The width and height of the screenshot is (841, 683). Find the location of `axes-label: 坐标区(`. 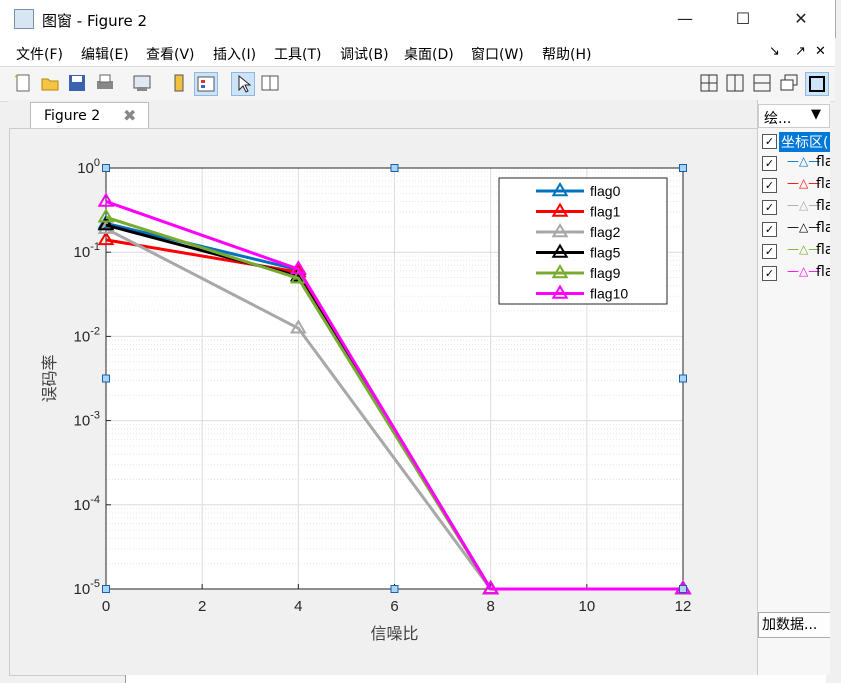

axes-label: 坐标区( is located at coordinates (804, 142).